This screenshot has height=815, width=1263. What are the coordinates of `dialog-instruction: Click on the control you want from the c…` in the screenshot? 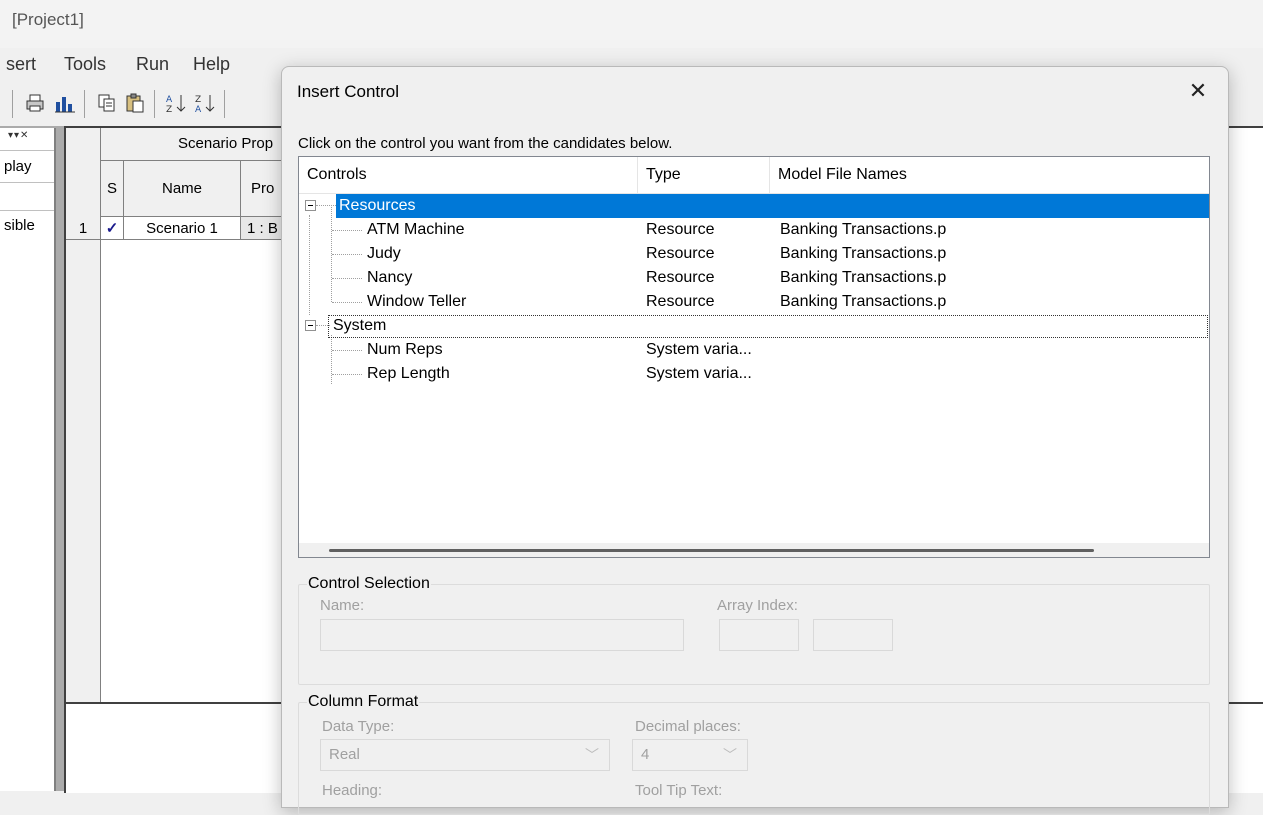 It's located at (485, 143).